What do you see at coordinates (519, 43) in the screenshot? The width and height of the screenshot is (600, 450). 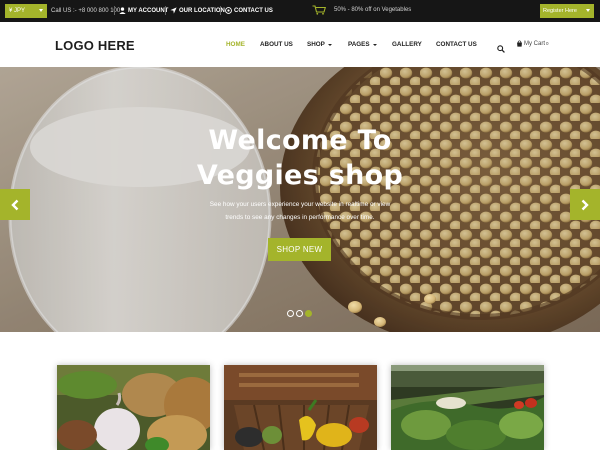 I see `shopping-bag-icon` at bounding box center [519, 43].